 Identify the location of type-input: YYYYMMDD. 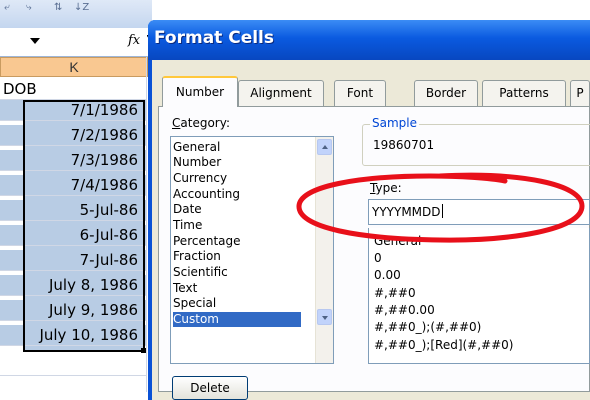
(479, 212).